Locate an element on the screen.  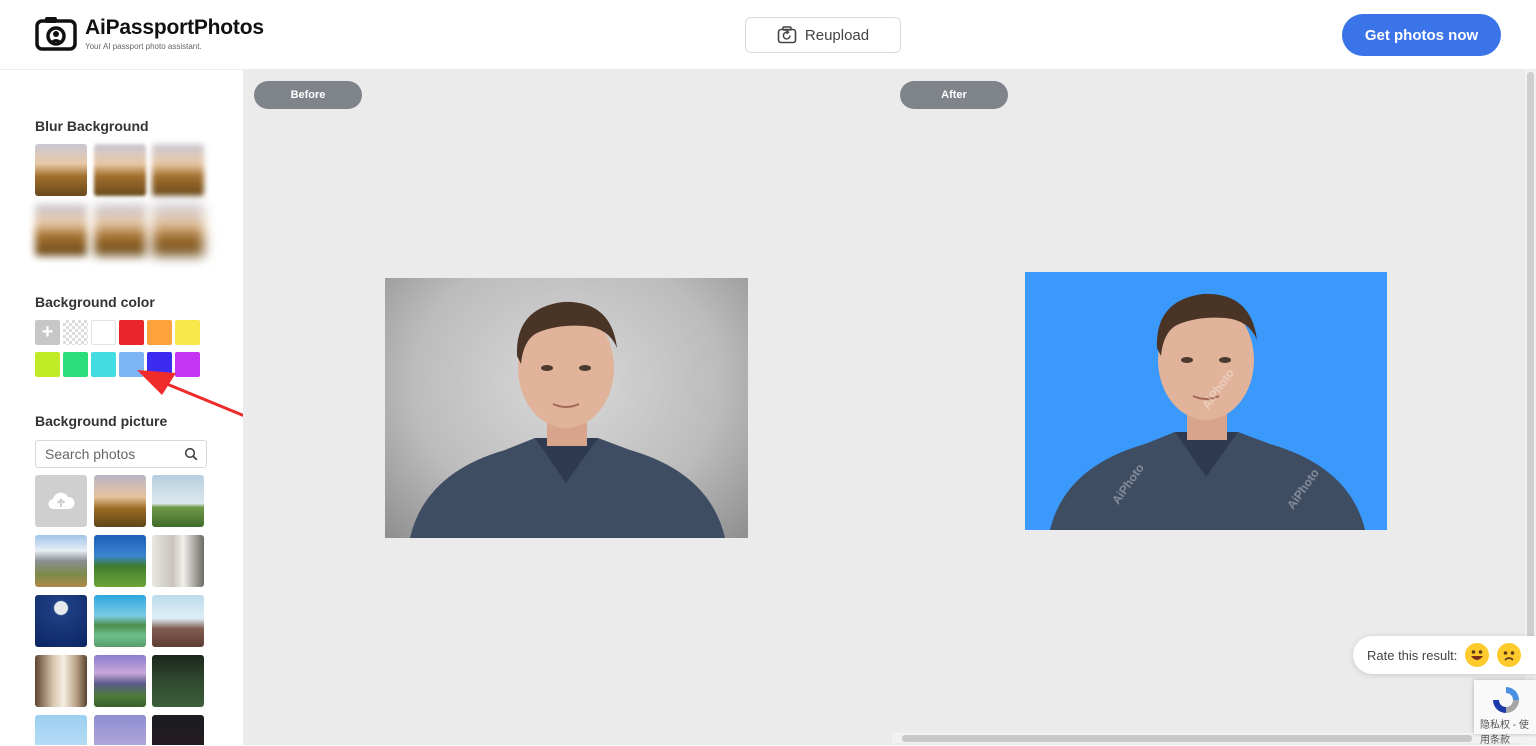
rate-result-widget: Rate this result: is located at coordinates (1444, 655).